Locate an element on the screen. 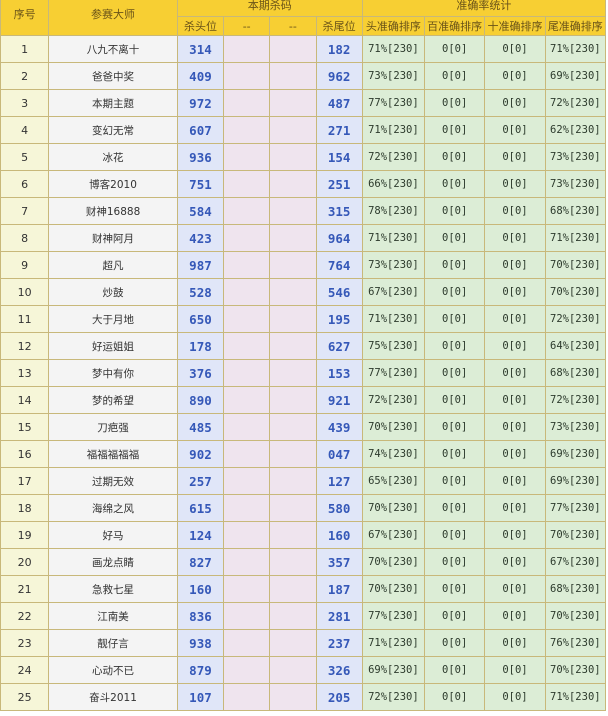 Image resolution: width=608 pixels, height=716 pixels. table-row: 9 超凡 987 764 73%[230] 0[0] 0[0] 70%[230] is located at coordinates (303, 265).